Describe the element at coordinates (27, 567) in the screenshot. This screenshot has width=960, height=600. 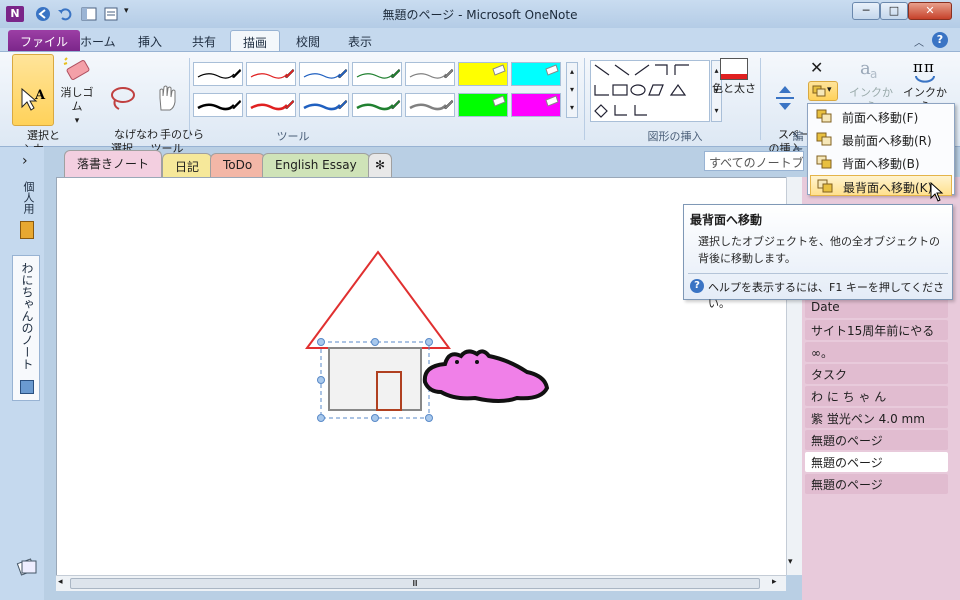
I see `unfiled-notes-icon` at that location.